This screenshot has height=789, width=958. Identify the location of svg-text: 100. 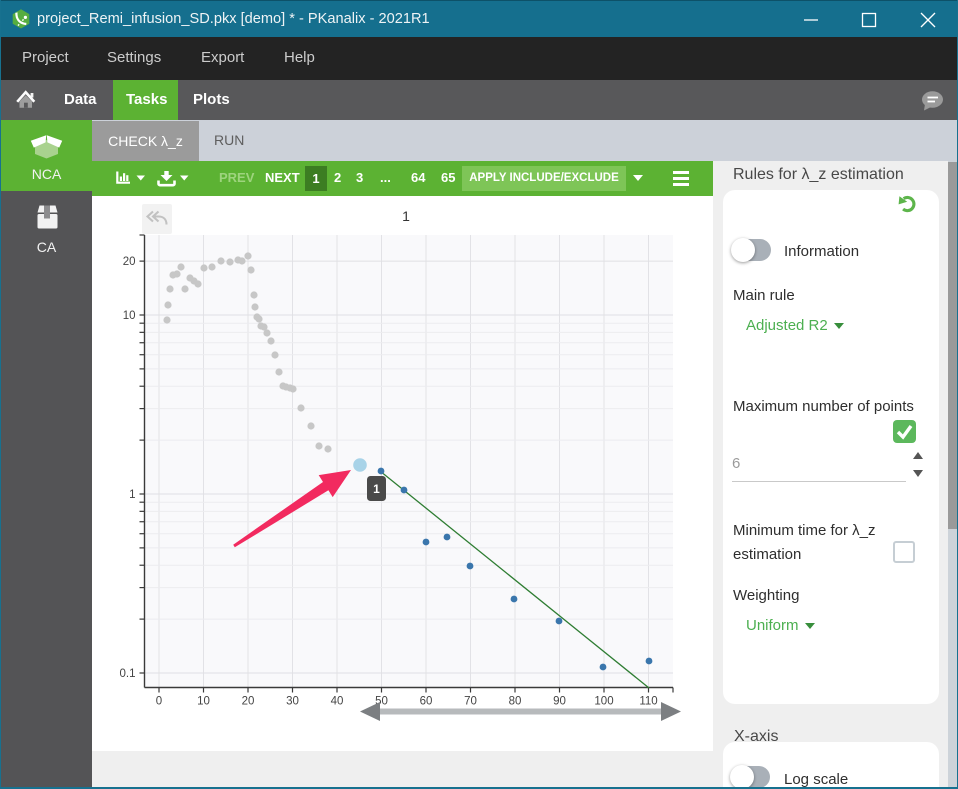
(603, 702).